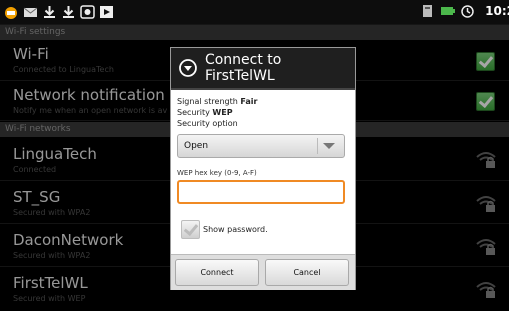  Describe the element at coordinates (263, 112) in the screenshot. I see `security-line: Security WEP` at that location.